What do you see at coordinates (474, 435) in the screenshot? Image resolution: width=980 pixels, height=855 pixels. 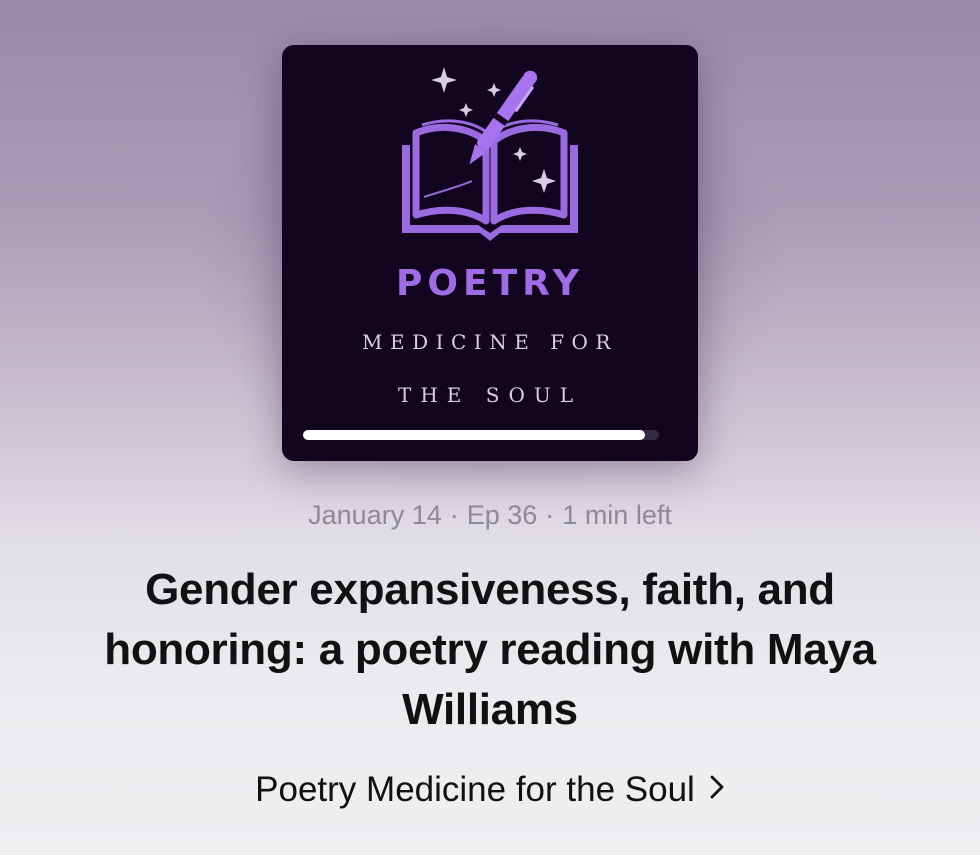 I see `playback-progress-fill` at bounding box center [474, 435].